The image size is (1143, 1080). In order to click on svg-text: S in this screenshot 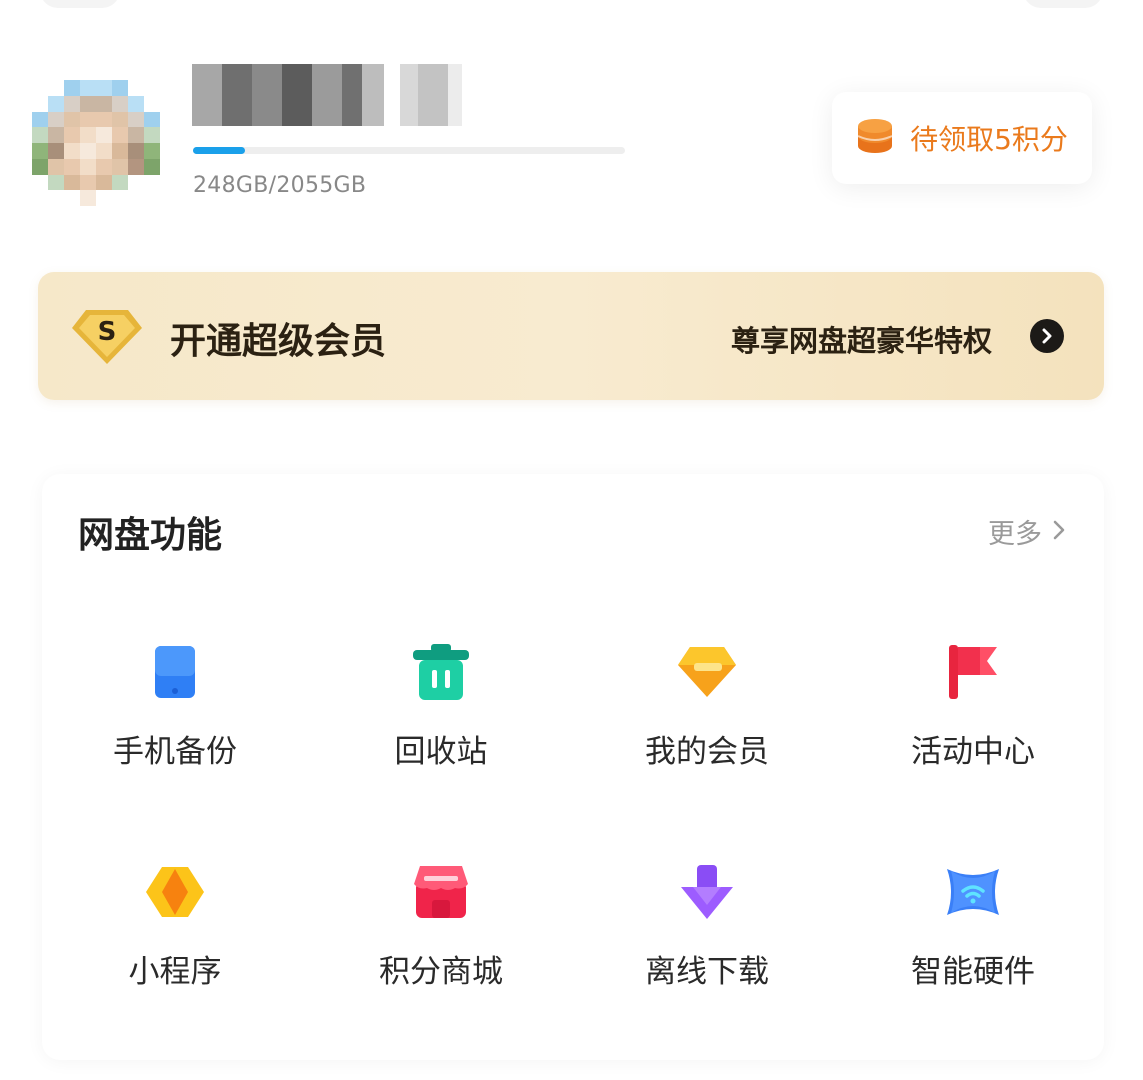, I will do `click(107, 332)`.